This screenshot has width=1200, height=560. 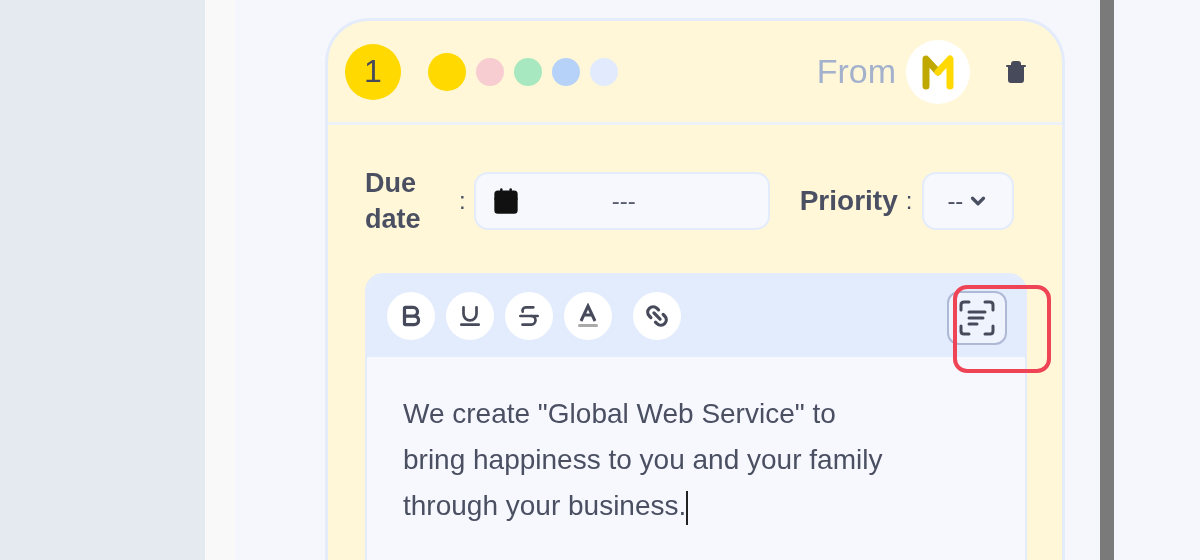 I want to click on underline-button, so click(x=470, y=316).